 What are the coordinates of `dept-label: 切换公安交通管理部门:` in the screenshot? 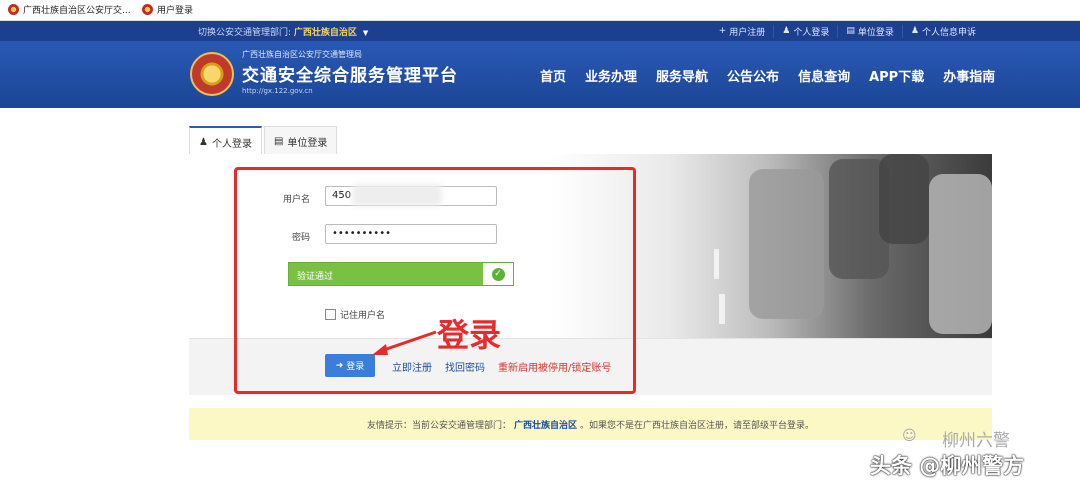 It's located at (245, 33).